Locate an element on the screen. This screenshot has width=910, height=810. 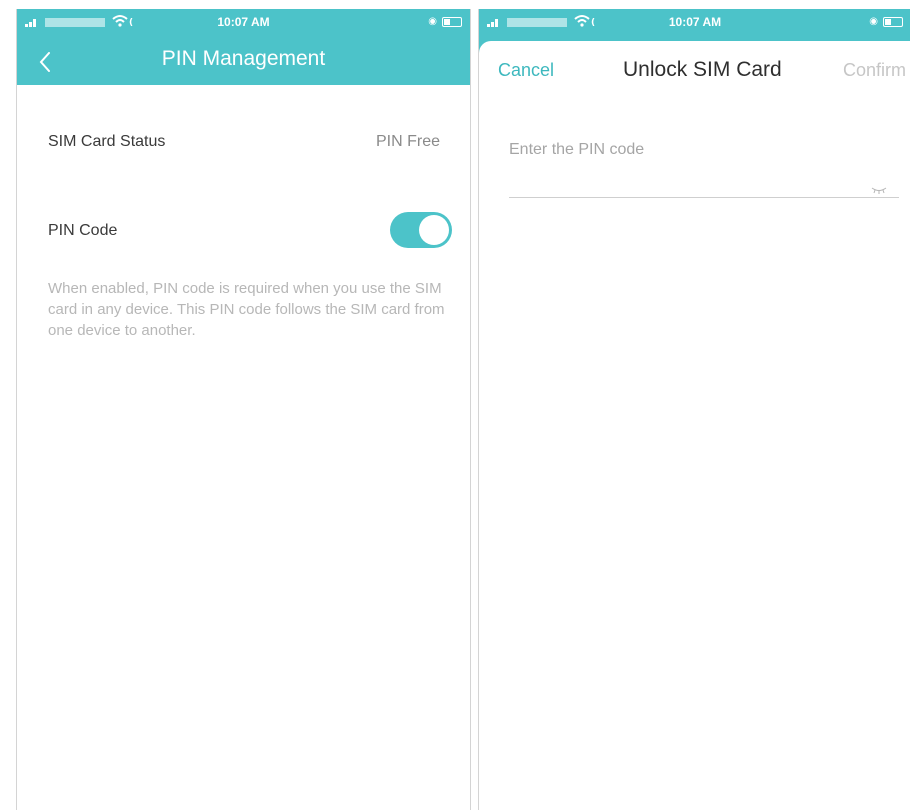
sheet-header: Cancel Unlock SIM Card Confirm is located at coordinates (694, 71).